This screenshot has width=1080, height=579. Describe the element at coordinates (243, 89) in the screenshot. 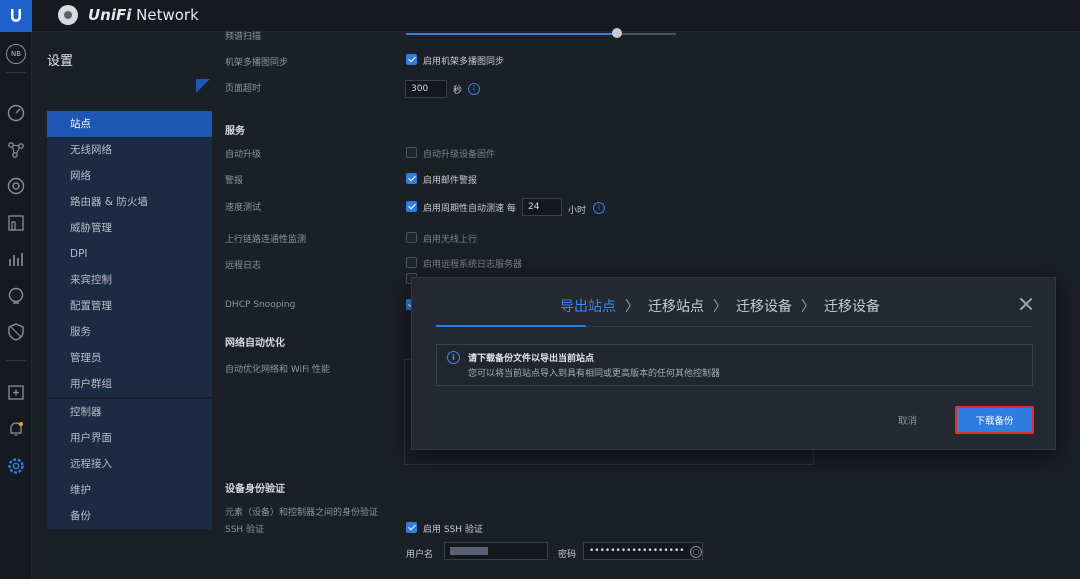

I see `timeout-label: 页面超时` at that location.